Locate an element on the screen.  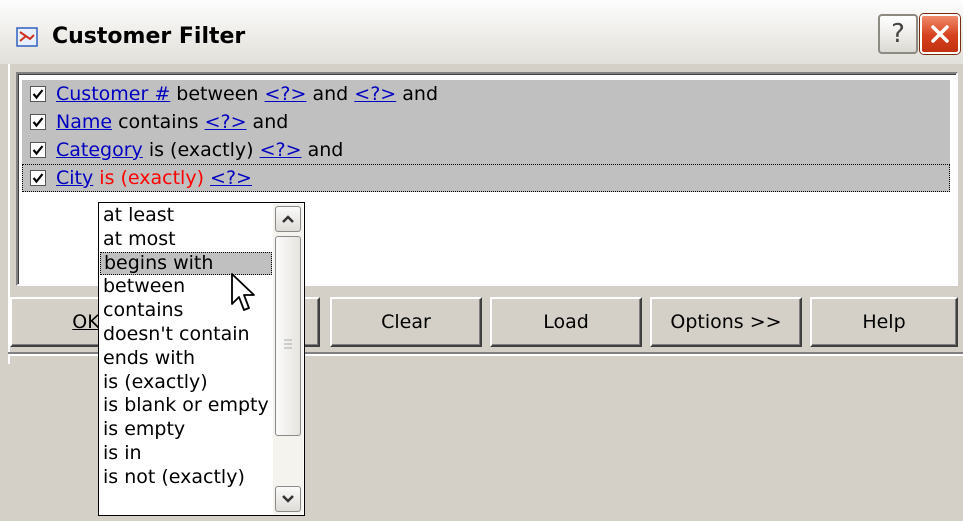
grip-icon is located at coordinates (288, 344).